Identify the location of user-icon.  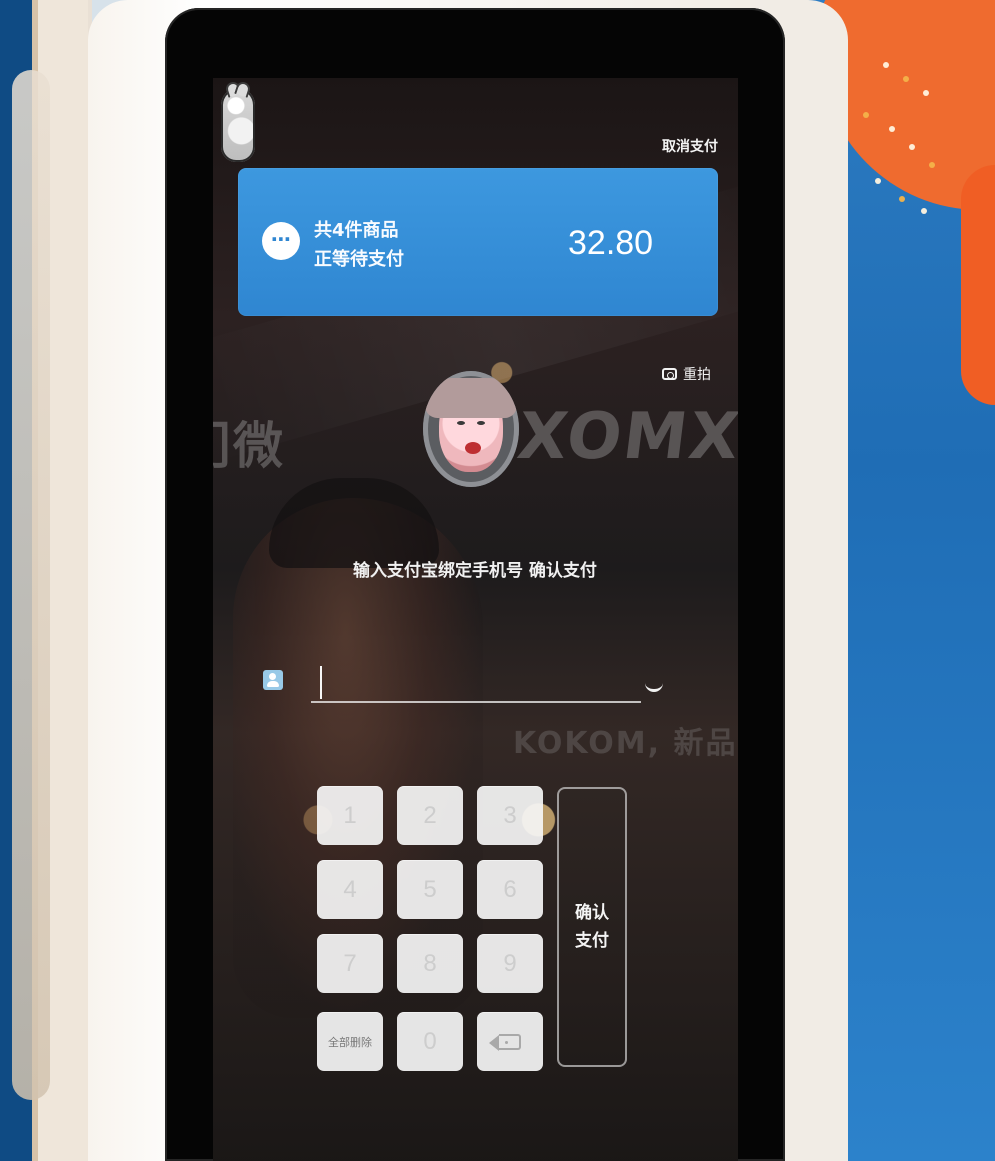
(273, 680).